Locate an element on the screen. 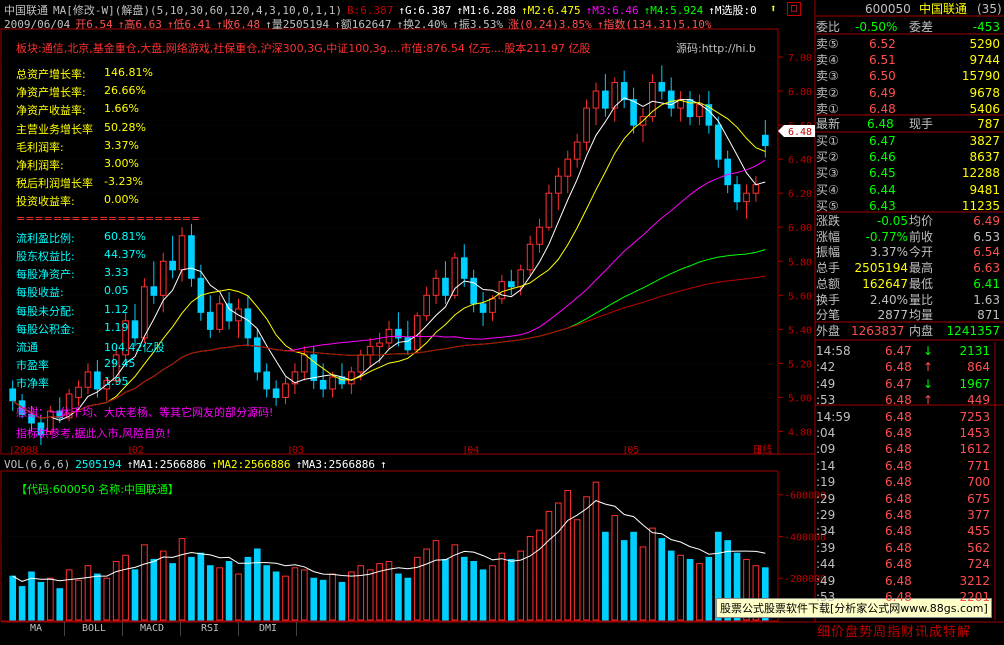 The height and width of the screenshot is (645, 1004). fundamental-value: 146.81% is located at coordinates (128, 72).